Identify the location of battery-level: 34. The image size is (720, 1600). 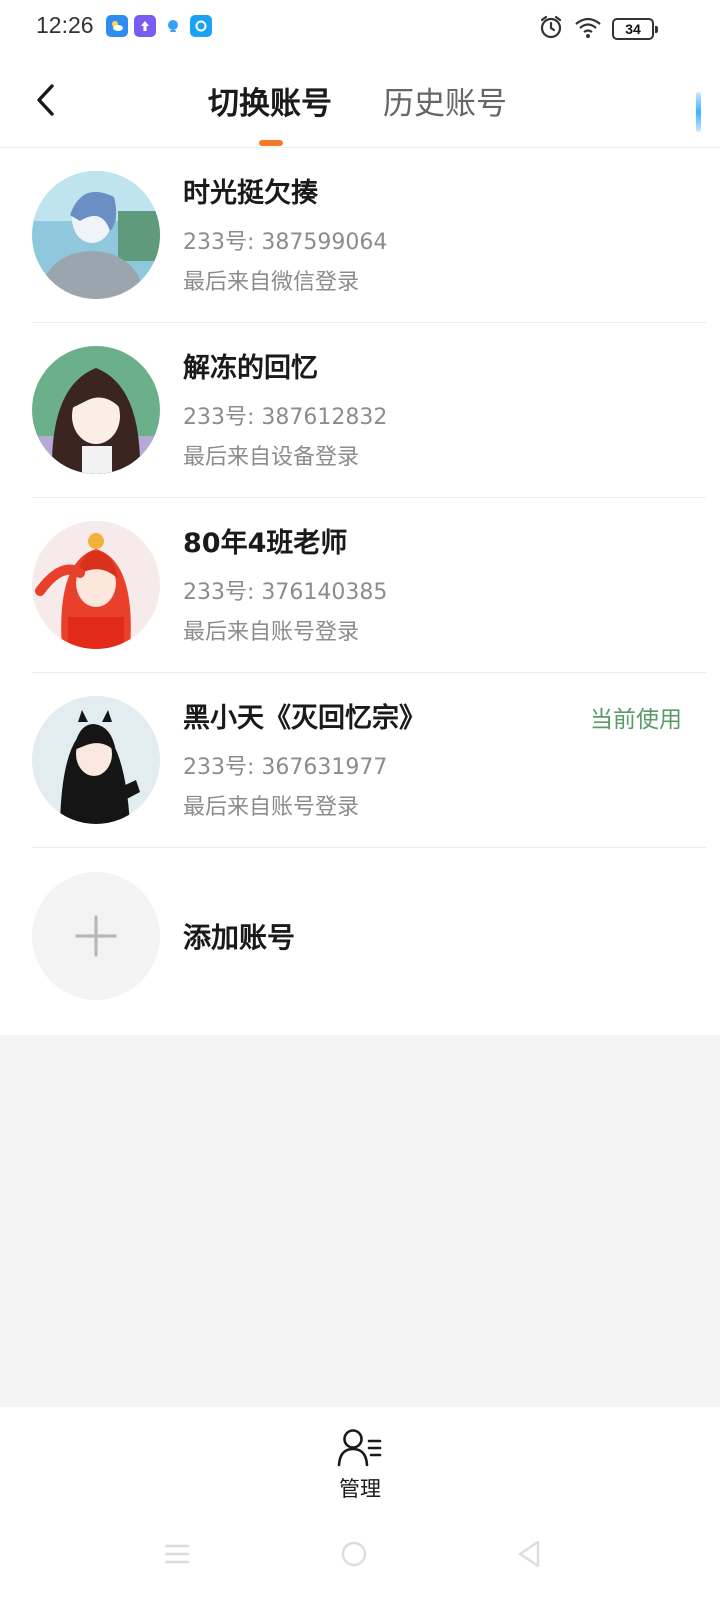
(633, 29).